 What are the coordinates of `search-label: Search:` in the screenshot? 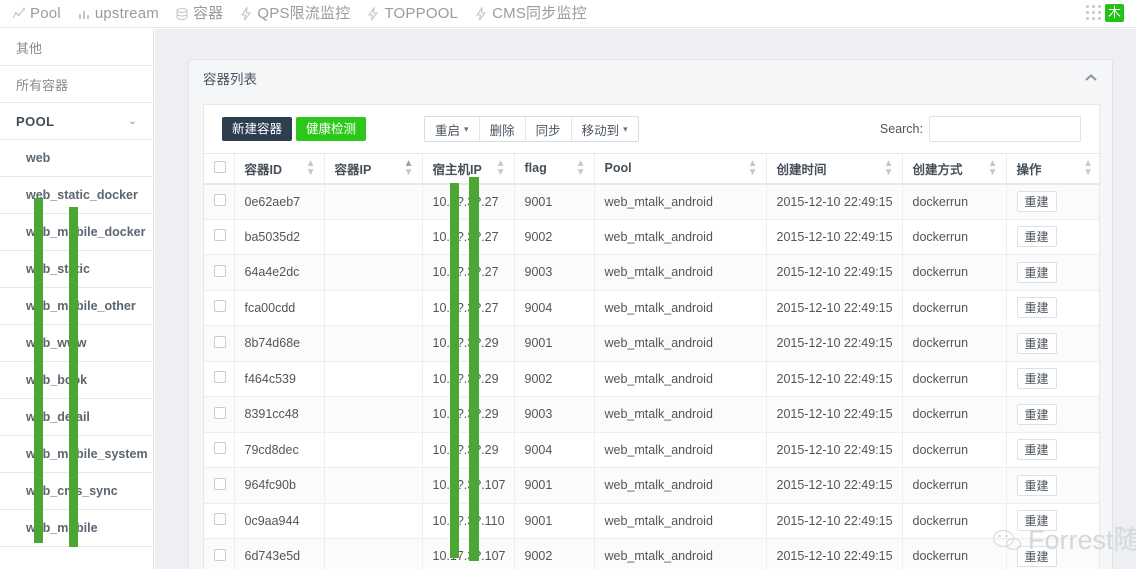 It's located at (901, 129).